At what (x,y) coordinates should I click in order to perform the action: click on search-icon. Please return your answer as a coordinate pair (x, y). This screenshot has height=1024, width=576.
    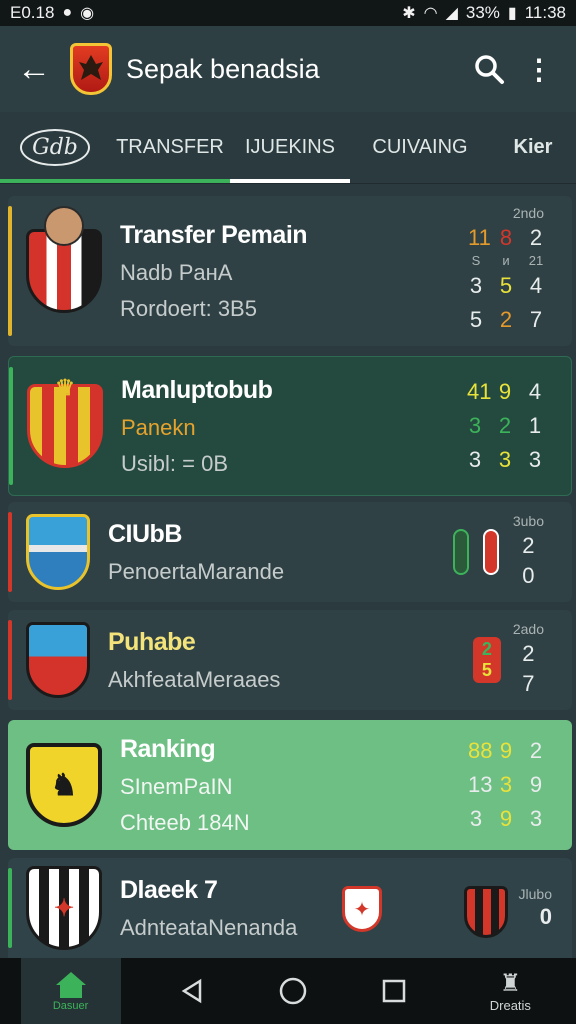
    Looking at the image, I should click on (489, 69).